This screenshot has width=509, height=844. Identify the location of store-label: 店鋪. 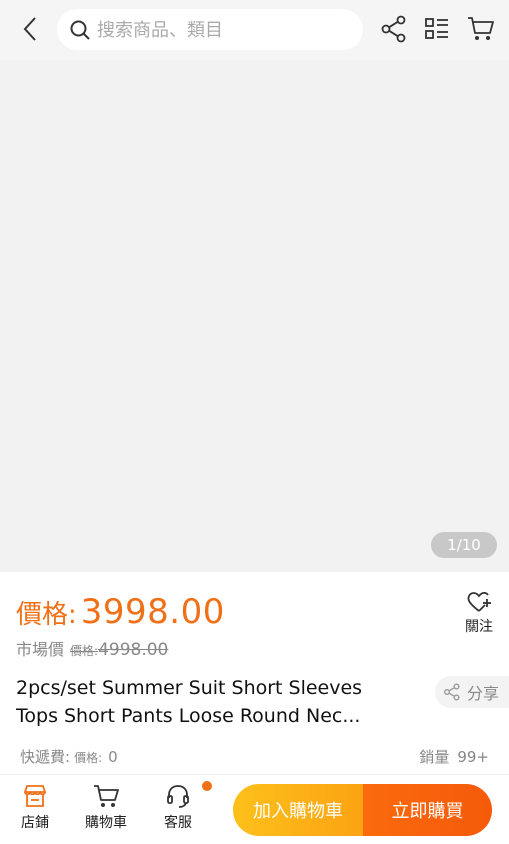
(35, 823).